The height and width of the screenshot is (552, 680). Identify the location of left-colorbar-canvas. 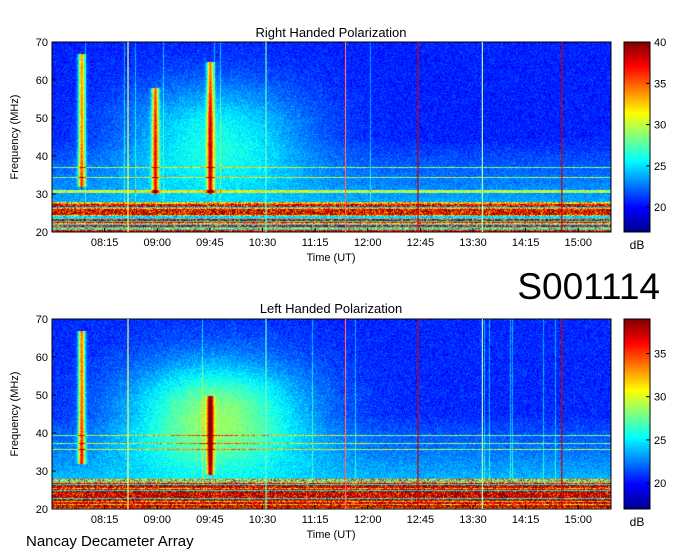
(637, 414).